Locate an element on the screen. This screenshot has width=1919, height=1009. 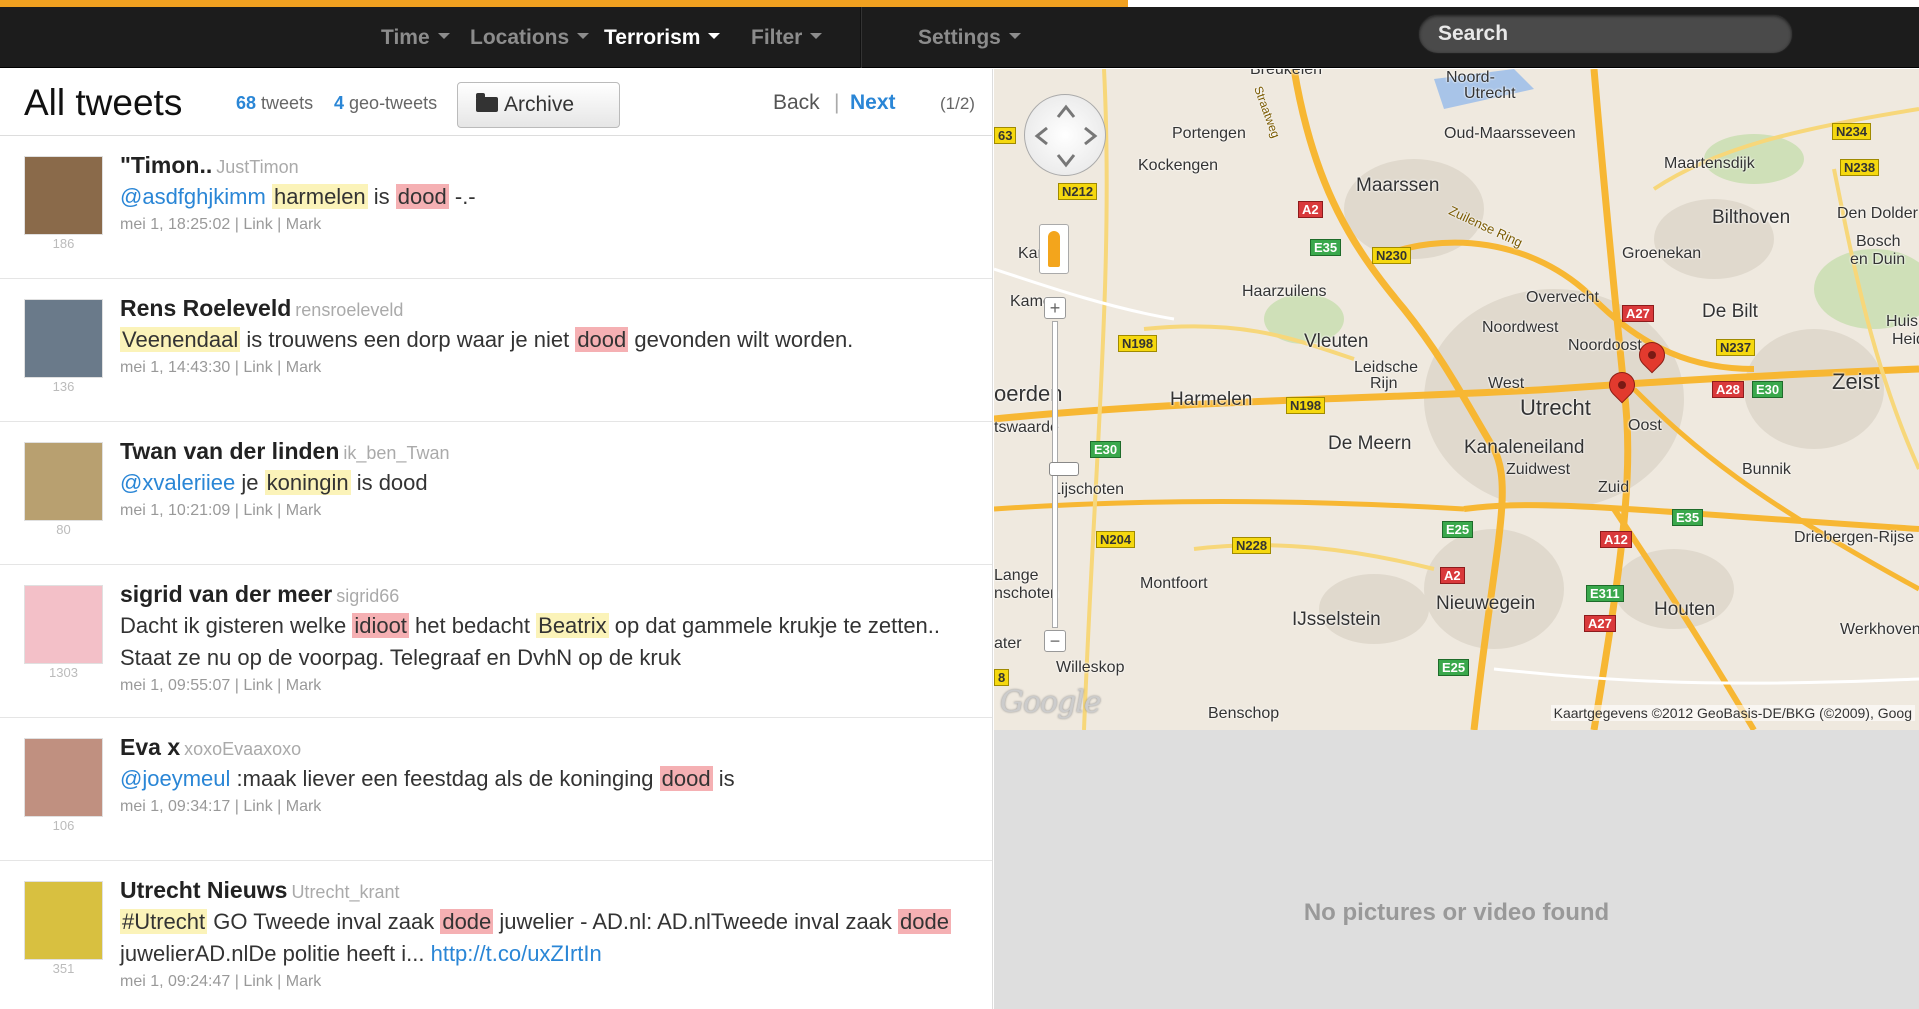
geo-tweets-count: 4 geo-tweets is located at coordinates (385, 103).